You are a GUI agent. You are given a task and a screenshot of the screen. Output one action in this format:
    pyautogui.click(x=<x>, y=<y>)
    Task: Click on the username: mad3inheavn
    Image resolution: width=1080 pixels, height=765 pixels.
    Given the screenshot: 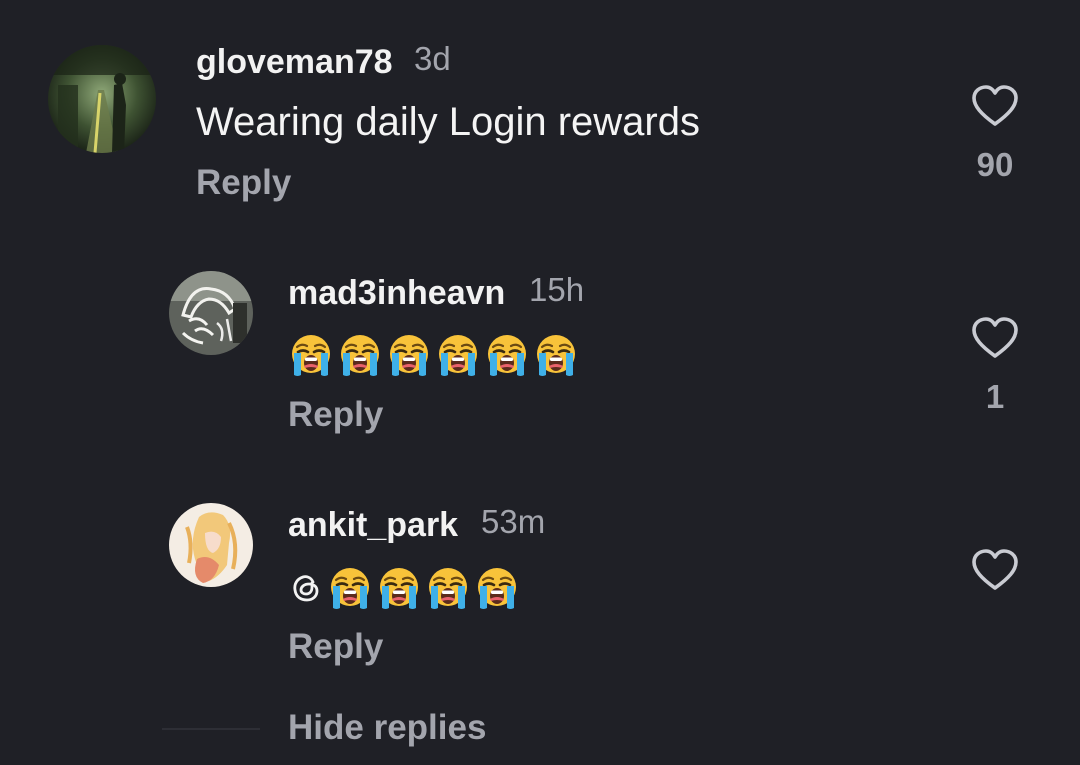 What is the action you would take?
    pyautogui.click(x=396, y=293)
    